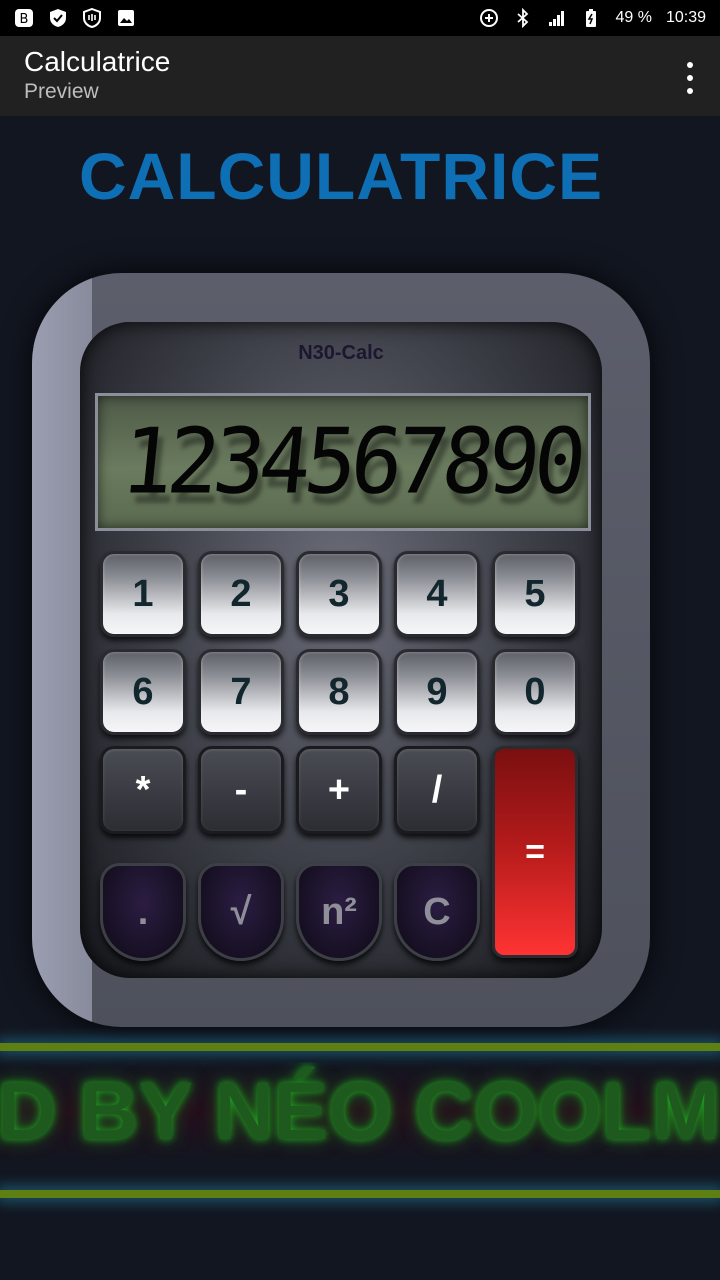  What do you see at coordinates (339, 912) in the screenshot?
I see `key-square: n²` at bounding box center [339, 912].